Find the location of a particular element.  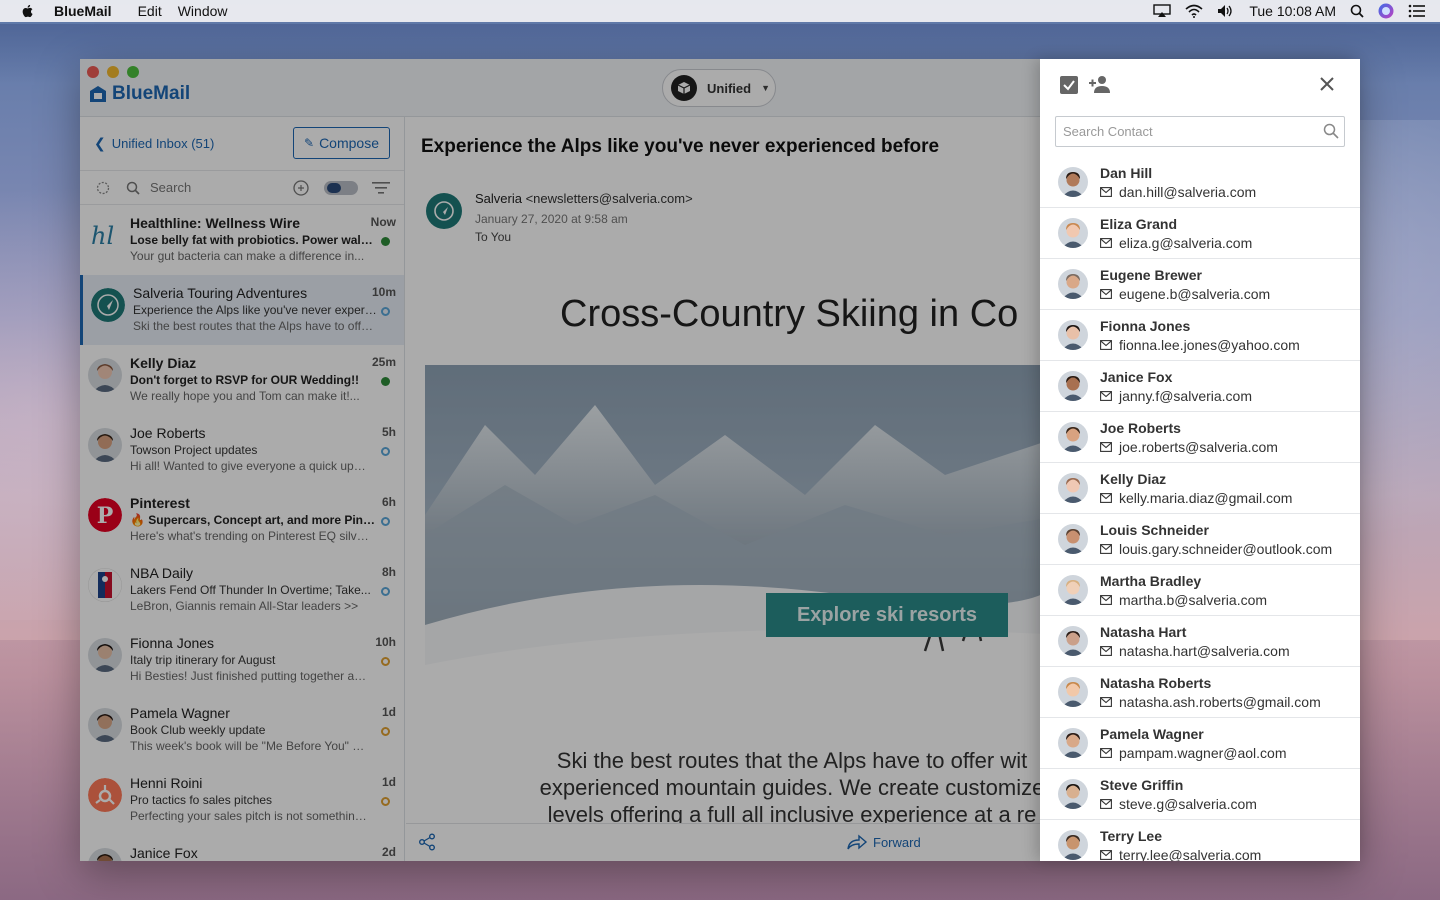

contact-email: pampam.wagner@aol.com is located at coordinates (1203, 753).